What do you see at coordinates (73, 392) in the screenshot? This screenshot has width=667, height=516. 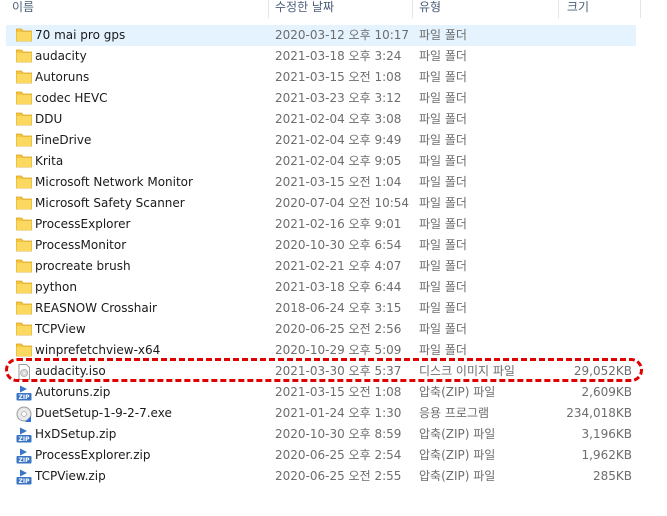 I see `file-name: Autoruns.zip` at bounding box center [73, 392].